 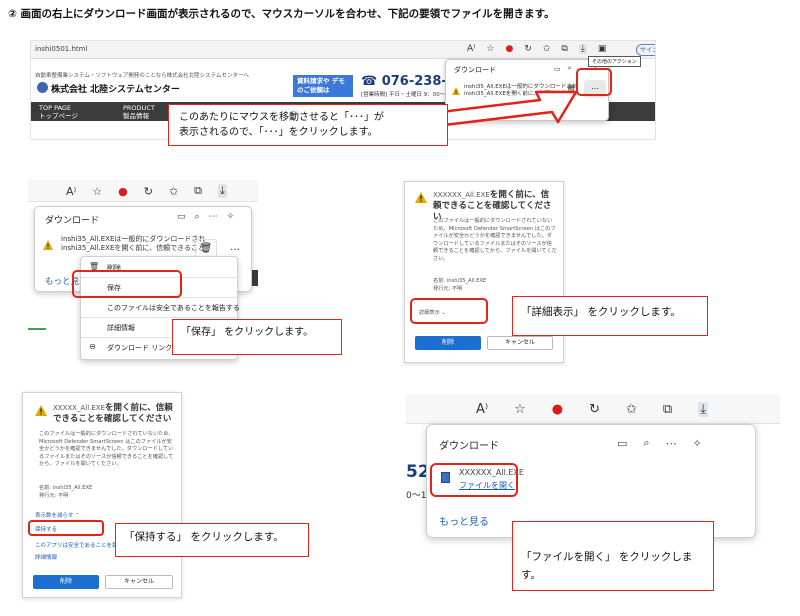 I want to click on nav-product-ja: 製品情報, so click(x=136, y=116).